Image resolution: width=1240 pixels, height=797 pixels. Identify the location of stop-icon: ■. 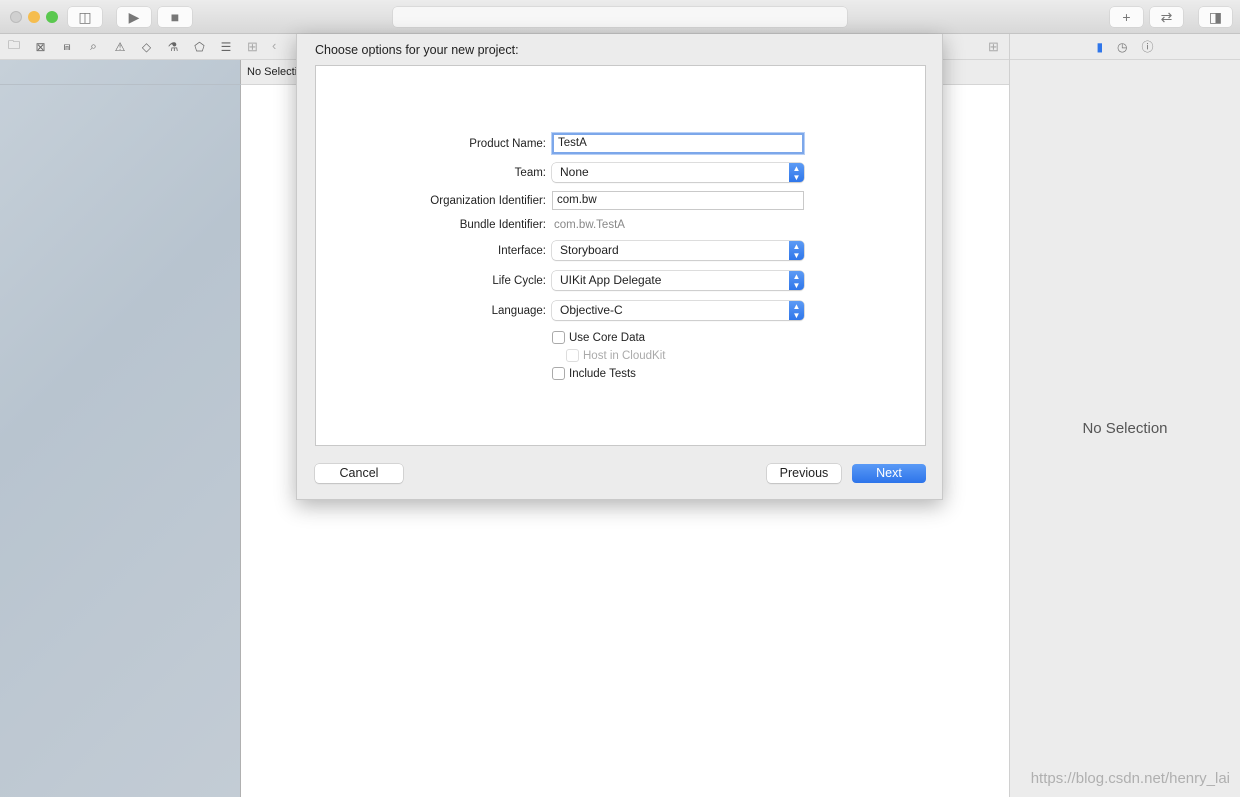
(175, 17).